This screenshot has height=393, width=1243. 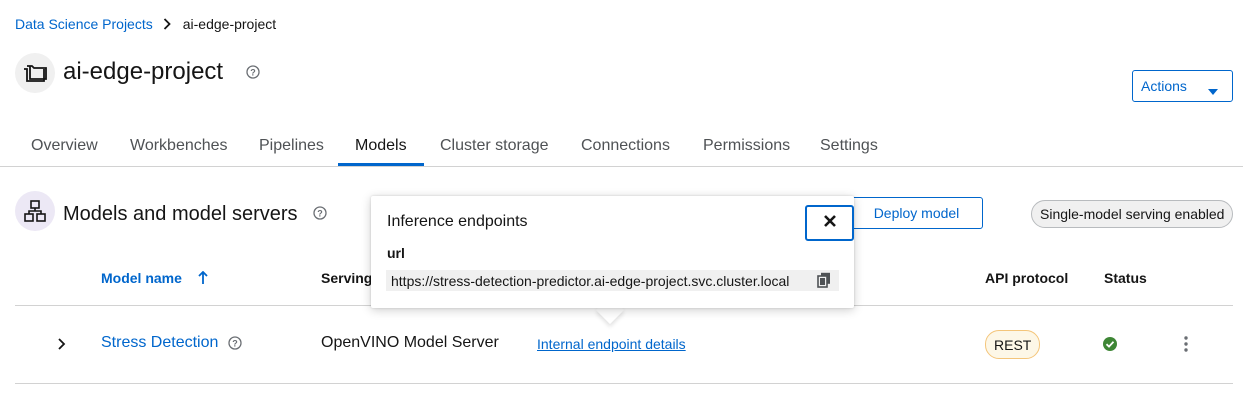 I want to click on tab-settings: Settings, so click(x=849, y=146).